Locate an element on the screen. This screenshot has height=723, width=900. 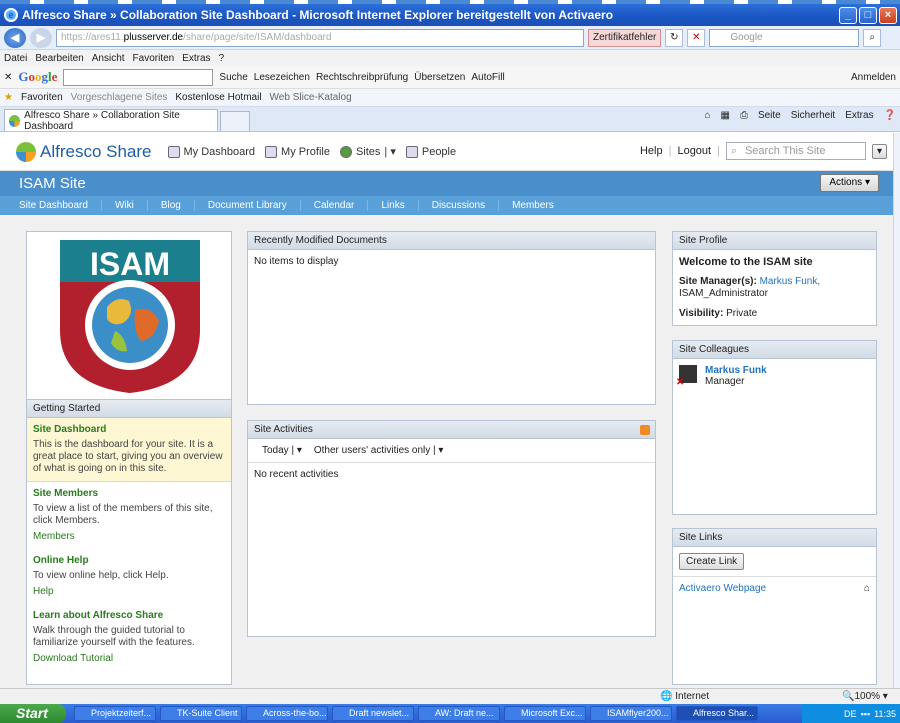
help-link-gs: Help is located at coordinates (129, 592).